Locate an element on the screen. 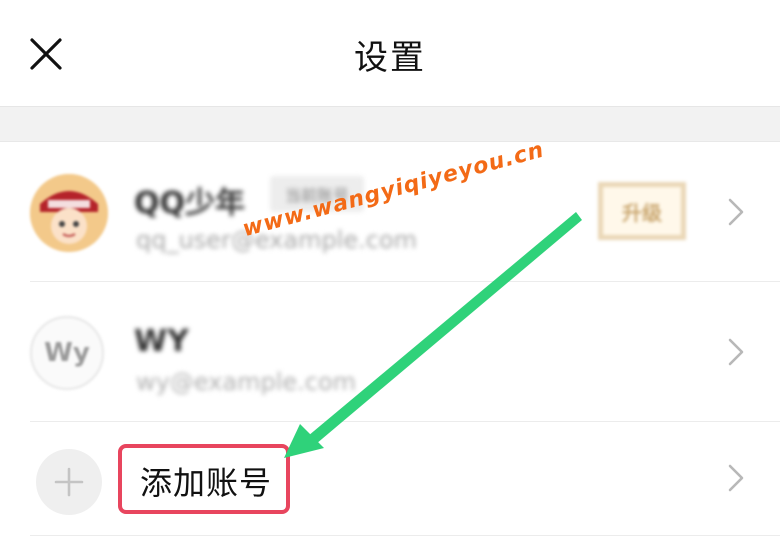  divider is located at coordinates (405, 535).